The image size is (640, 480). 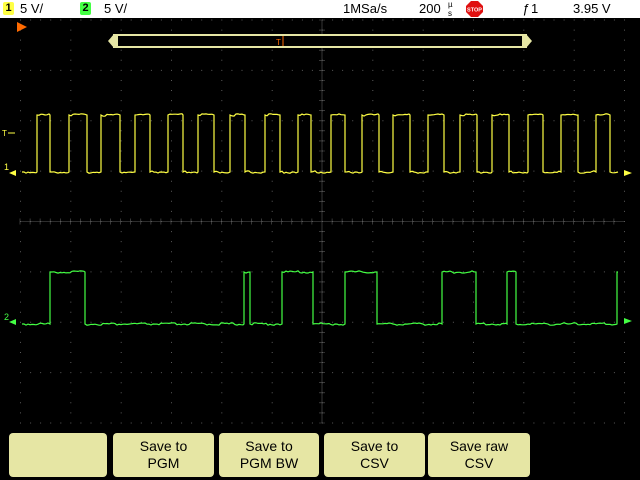 What do you see at coordinates (269, 463) in the screenshot?
I see `softkey-3-line2: PGM BW` at bounding box center [269, 463].